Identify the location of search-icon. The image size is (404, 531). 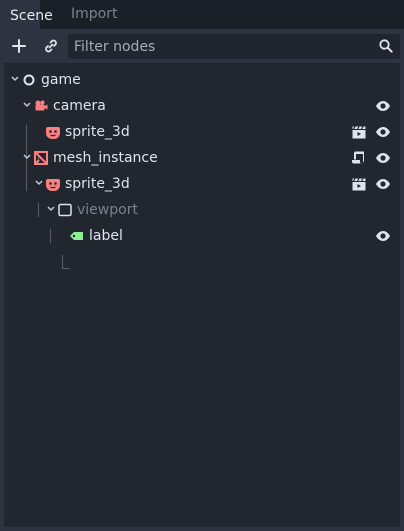
(386, 46).